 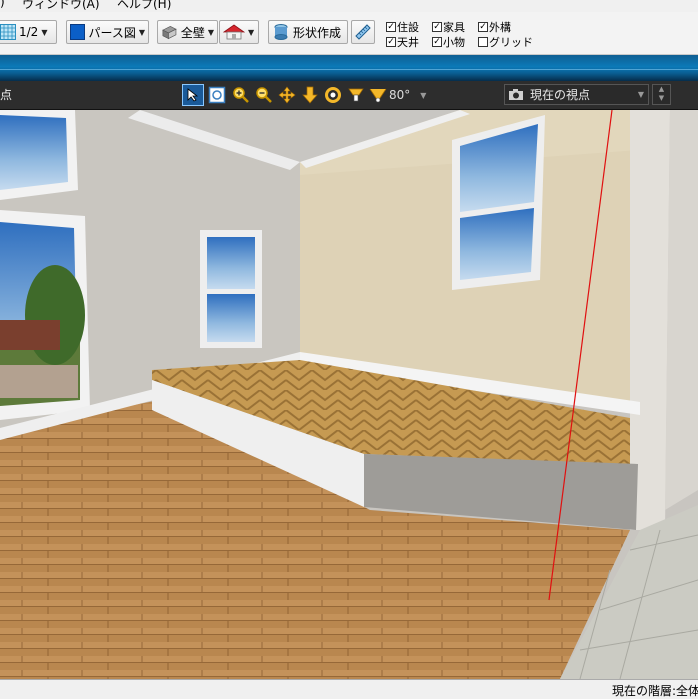 What do you see at coordinates (349, 68) in the screenshot?
I see `title-strip` at bounding box center [349, 68].